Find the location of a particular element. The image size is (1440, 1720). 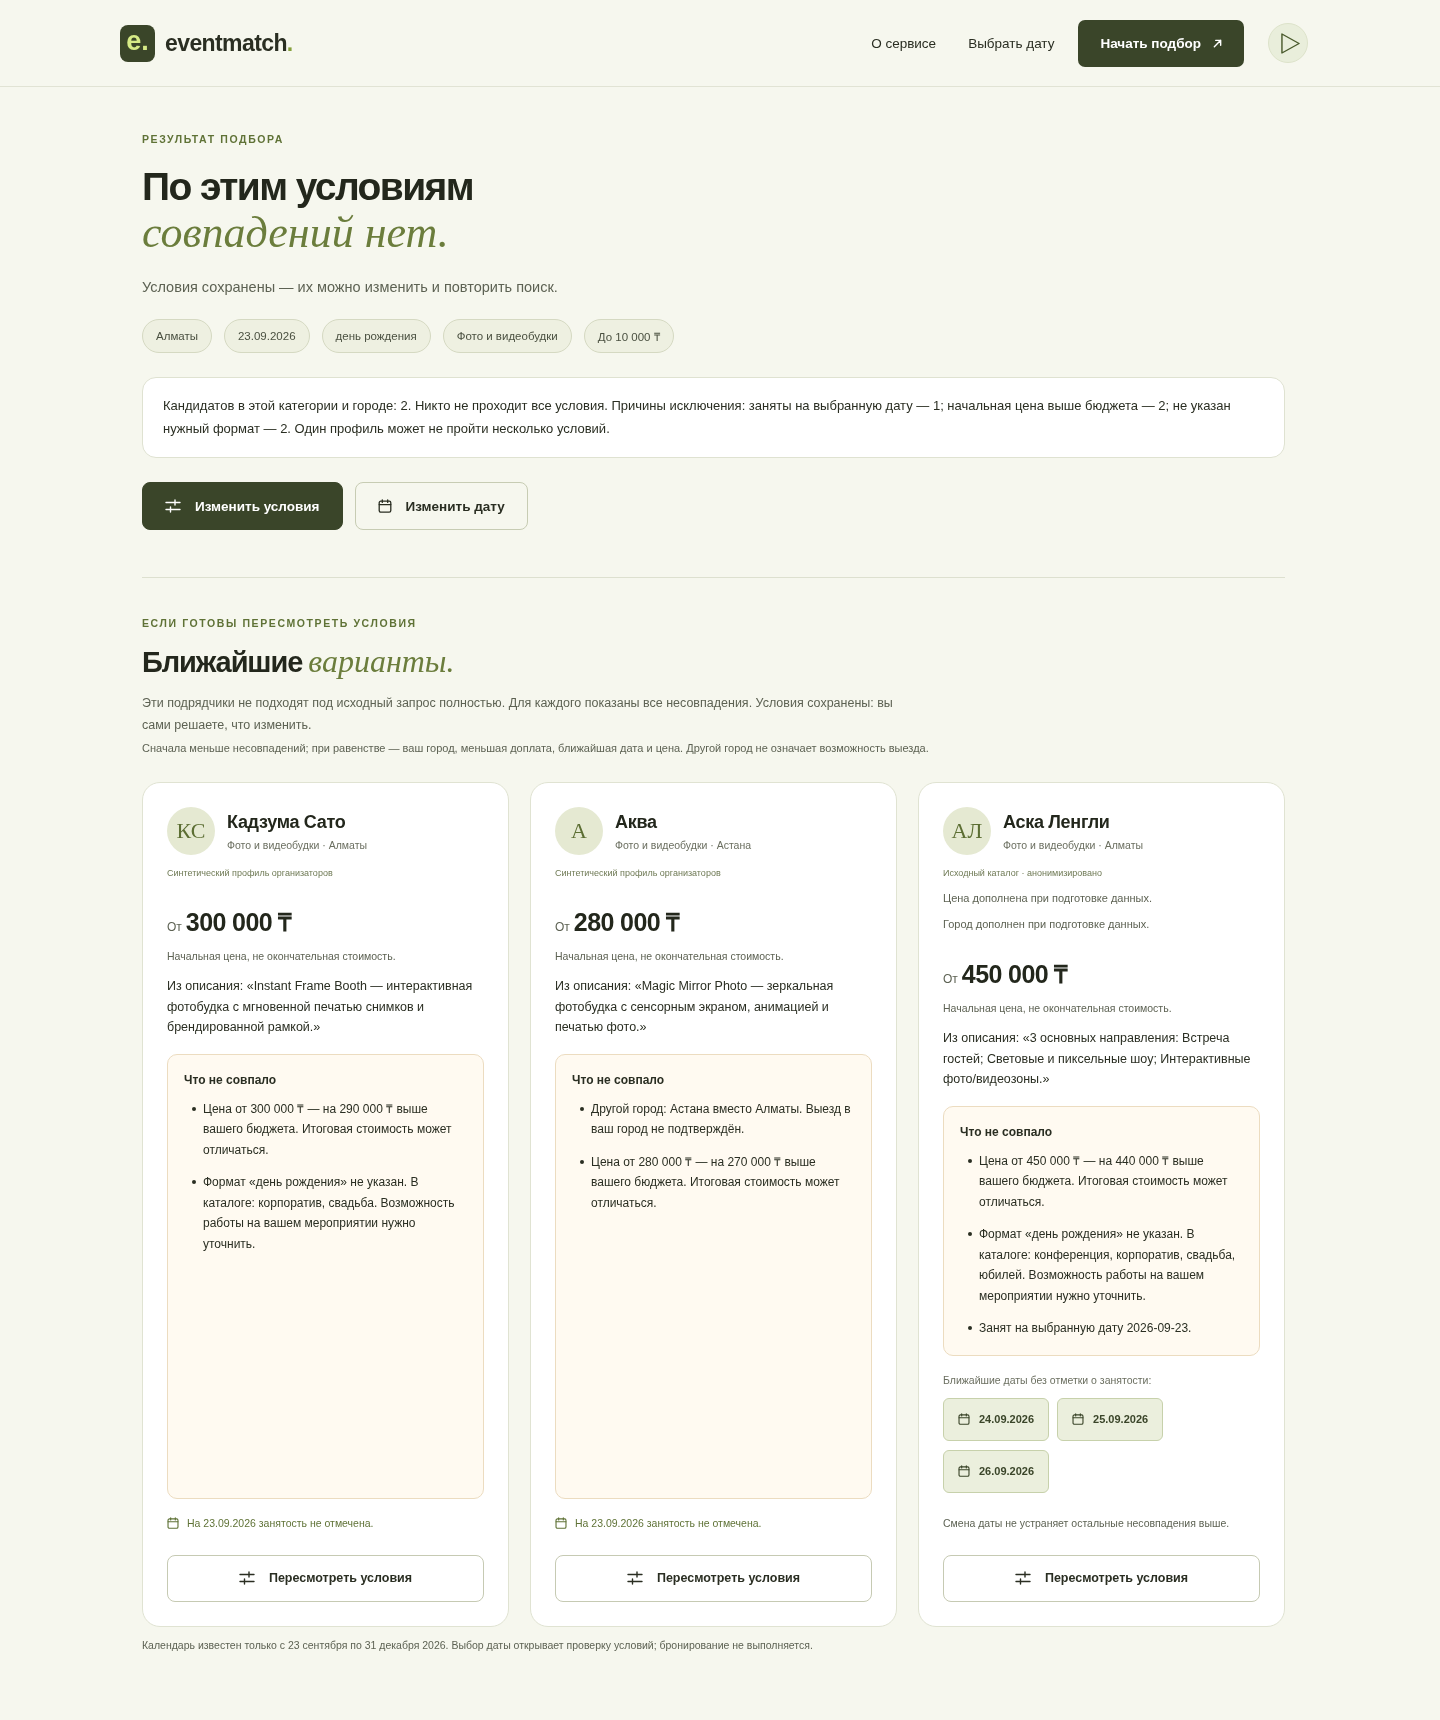

nearest-dates-label: Ближайшие даты без отметки о занятости: is located at coordinates (1048, 1379).